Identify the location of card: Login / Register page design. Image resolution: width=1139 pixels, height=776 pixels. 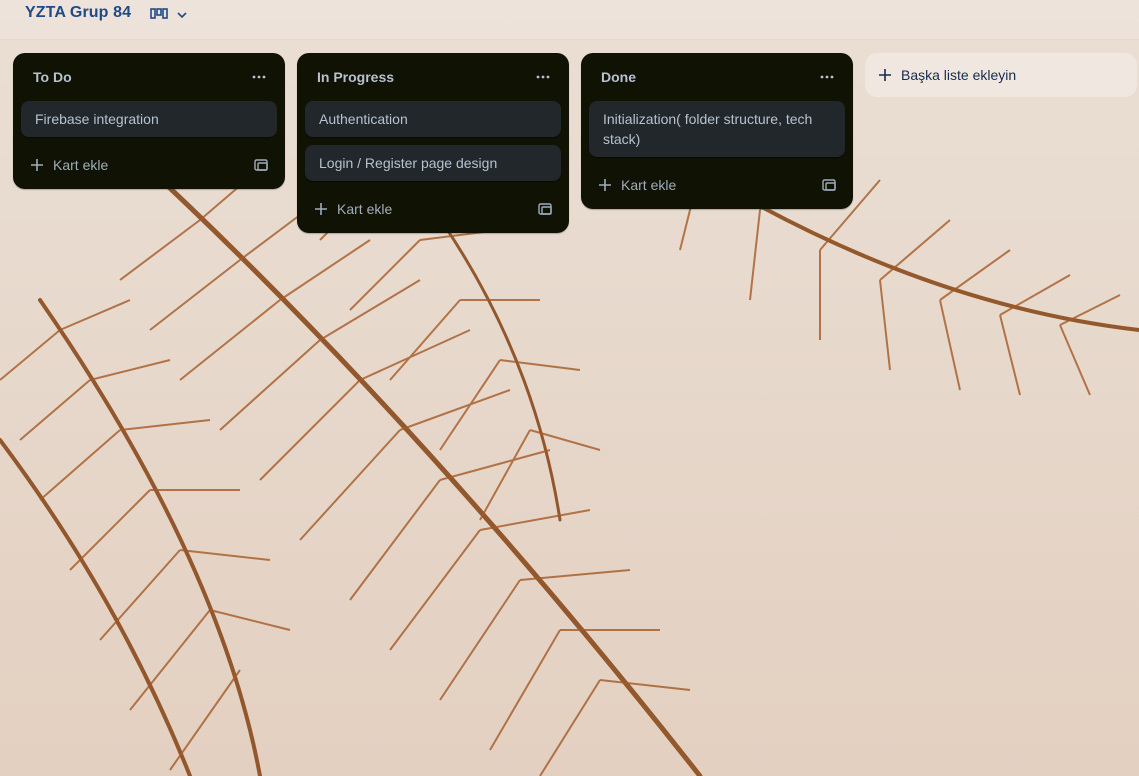
(433, 163).